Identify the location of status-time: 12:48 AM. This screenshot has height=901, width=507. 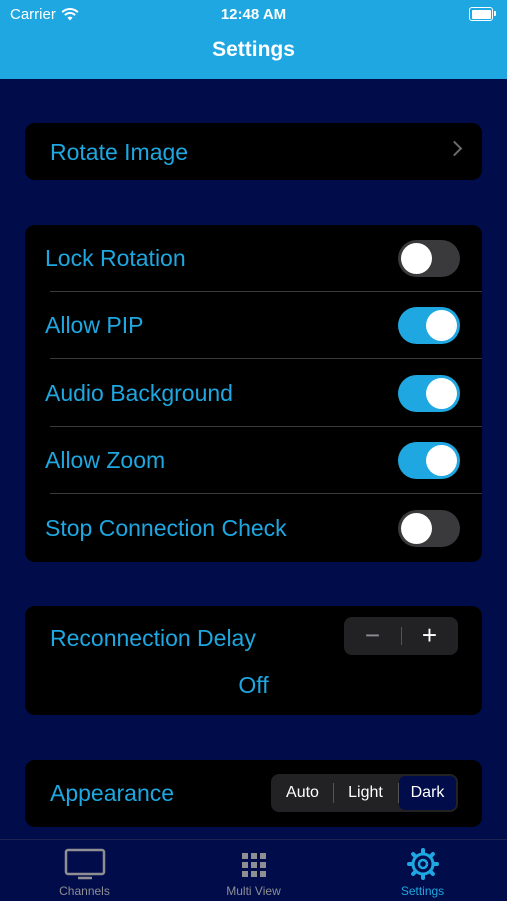
(253, 14).